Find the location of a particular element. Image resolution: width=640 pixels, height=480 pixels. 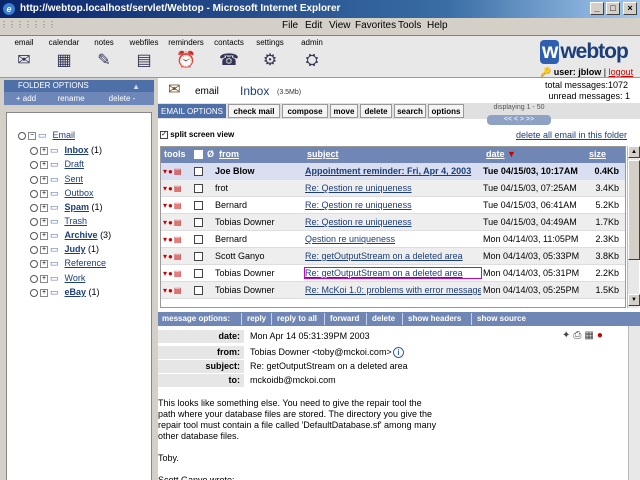

paging-buttons: << < > >> is located at coordinates (519, 120).